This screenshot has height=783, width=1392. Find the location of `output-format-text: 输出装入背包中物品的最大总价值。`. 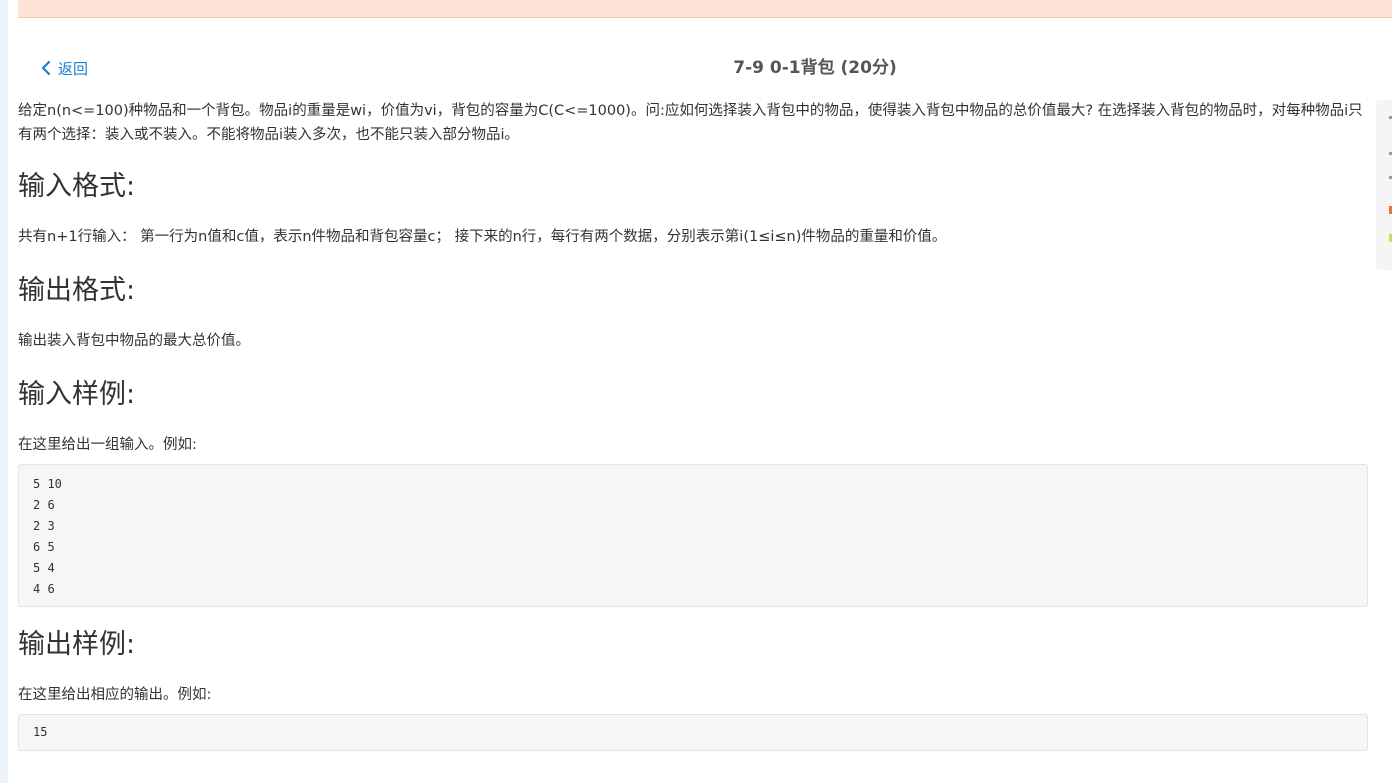

output-format-text: 输出装入背包中物品的最大总价值。 is located at coordinates (134, 341).